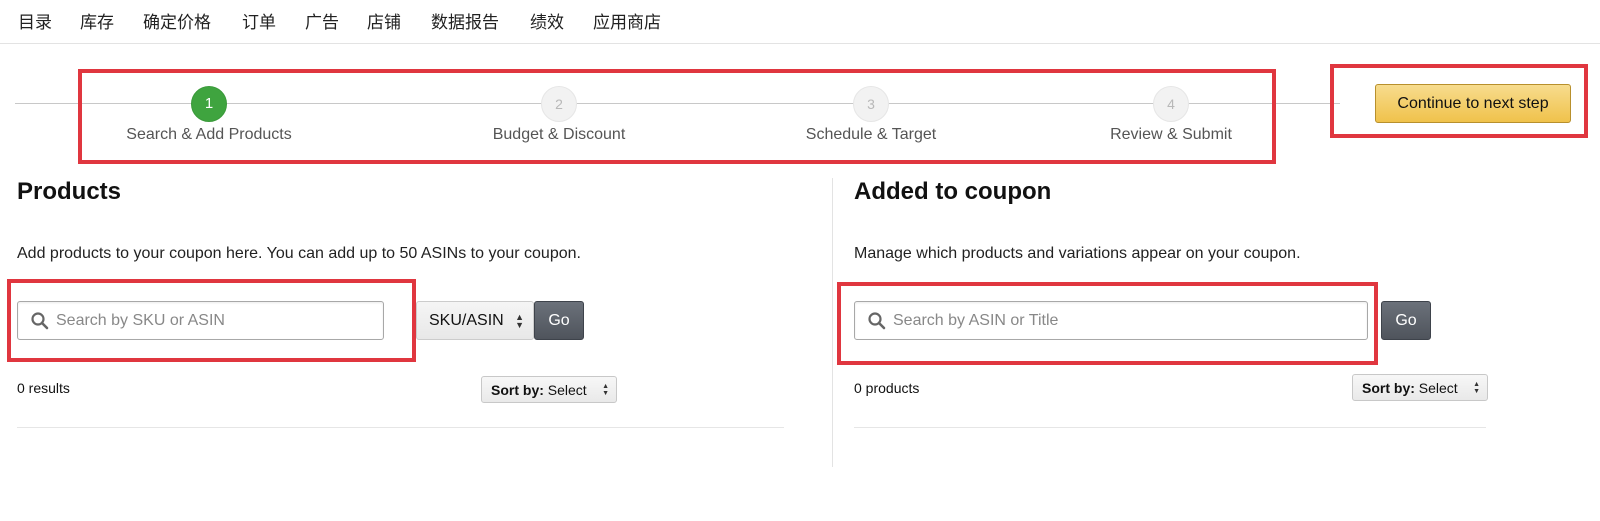 The image size is (1600, 521). I want to click on results-count: 0 results, so click(43, 388).